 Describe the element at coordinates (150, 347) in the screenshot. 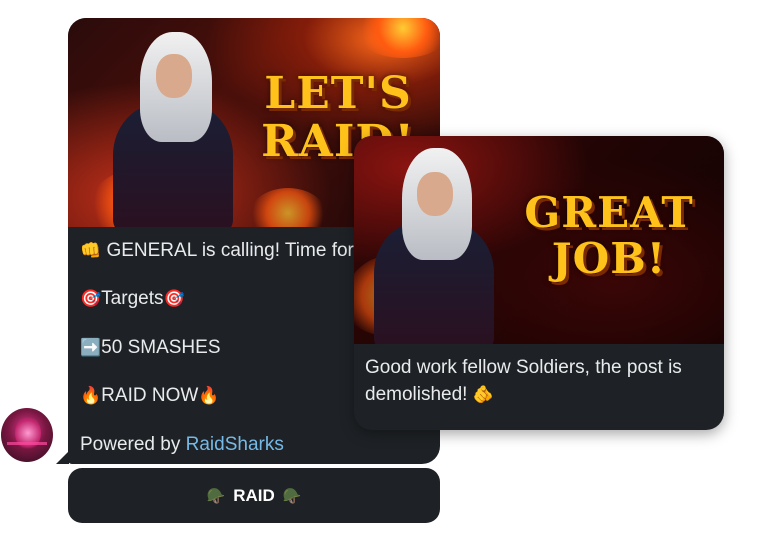

I see `smashes-line: ➡️50 SMASHES` at that location.